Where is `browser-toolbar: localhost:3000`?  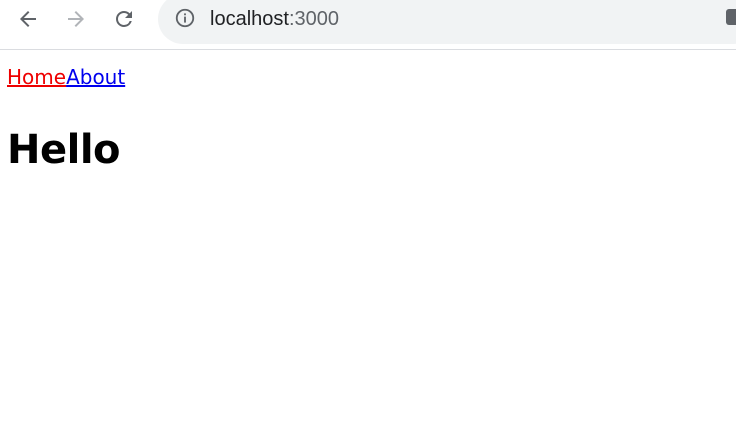
browser-toolbar: localhost:3000 is located at coordinates (368, 25).